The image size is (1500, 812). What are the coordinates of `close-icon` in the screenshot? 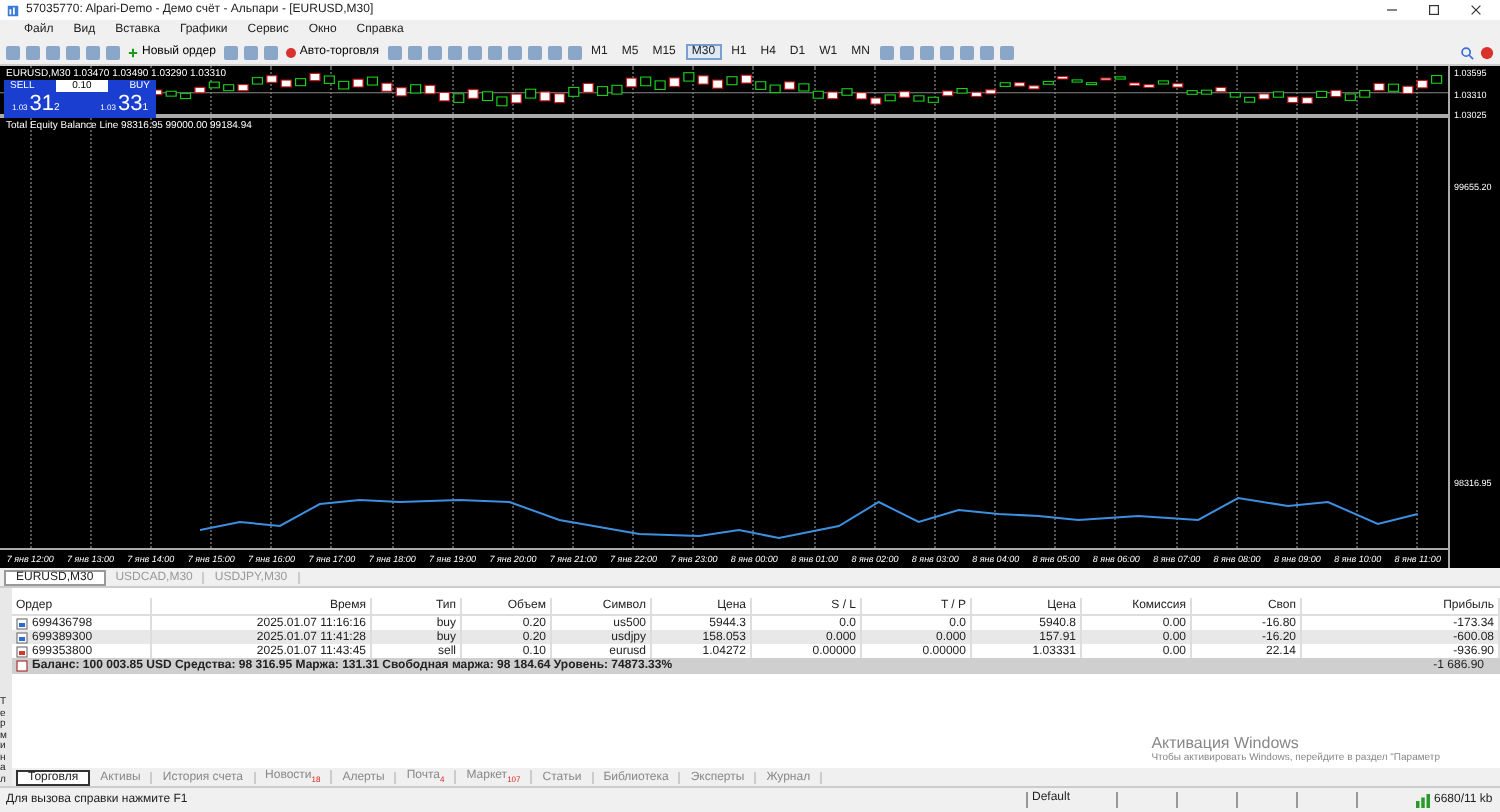 It's located at (1476, 10).